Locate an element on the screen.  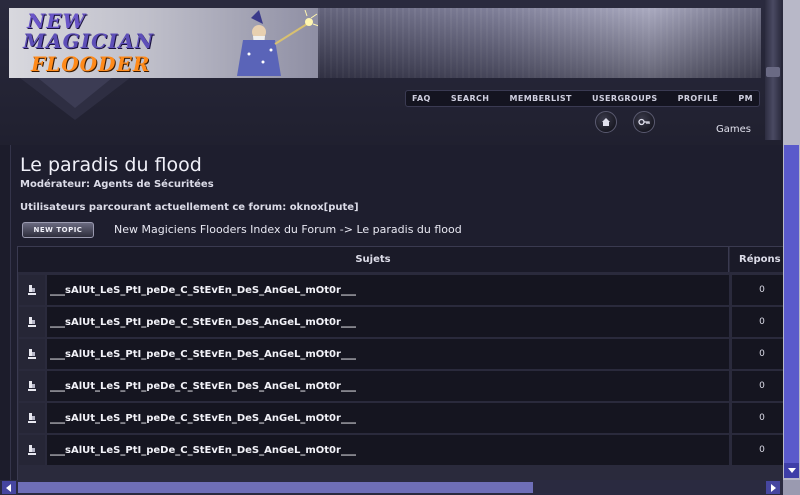
nav-usergroups: USERGROUPS is located at coordinates (625, 98).